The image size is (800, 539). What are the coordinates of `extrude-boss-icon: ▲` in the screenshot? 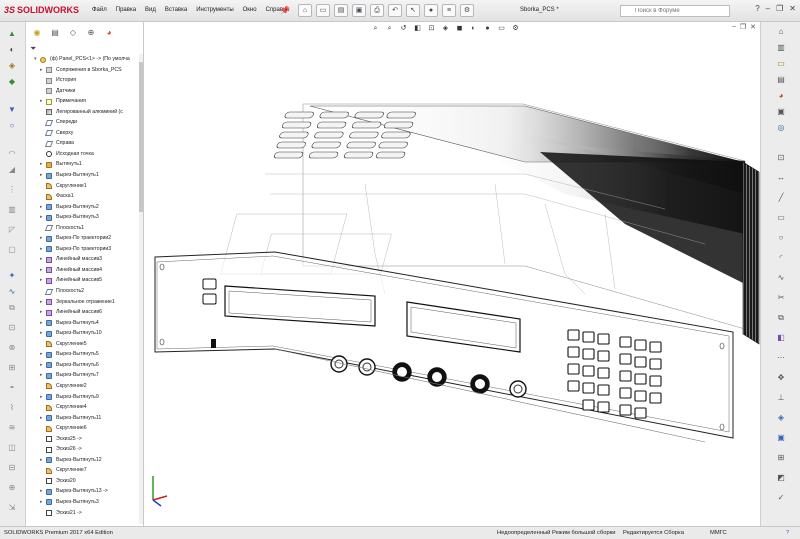 It's located at (12, 33).